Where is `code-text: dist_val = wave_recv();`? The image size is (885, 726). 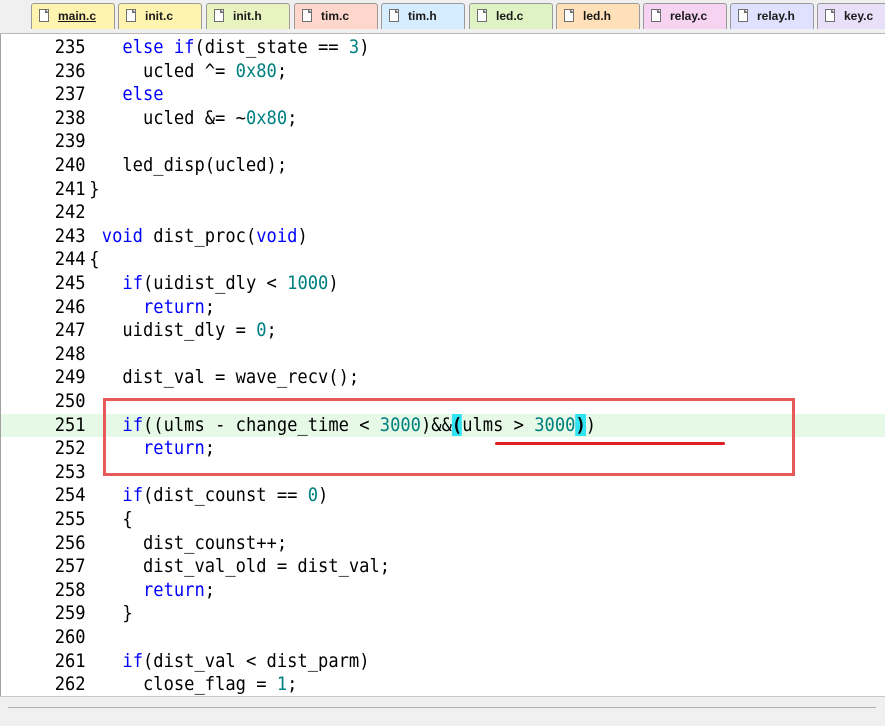 code-text: dist_val = wave_recv(); is located at coordinates (230, 378).